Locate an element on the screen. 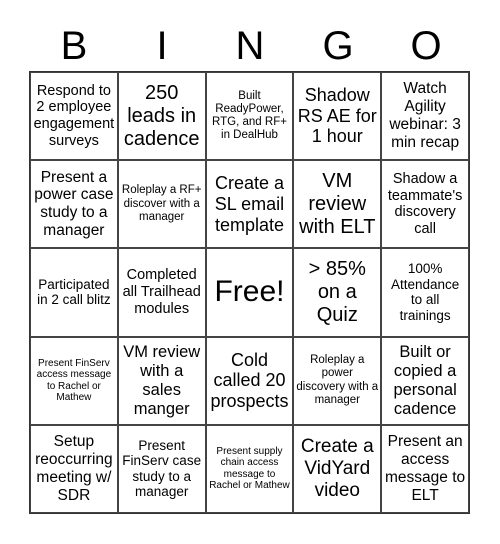  bingo-cell: > 85% on a Quiz is located at coordinates (337, 292).